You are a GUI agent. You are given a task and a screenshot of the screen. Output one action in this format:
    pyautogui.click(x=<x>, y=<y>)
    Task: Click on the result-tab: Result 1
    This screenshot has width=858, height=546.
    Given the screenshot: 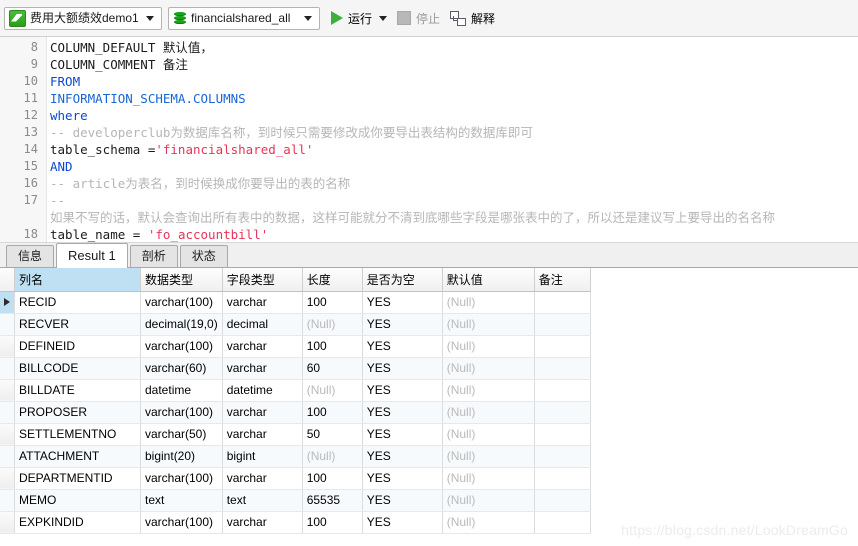 What is the action you would take?
    pyautogui.click(x=92, y=255)
    